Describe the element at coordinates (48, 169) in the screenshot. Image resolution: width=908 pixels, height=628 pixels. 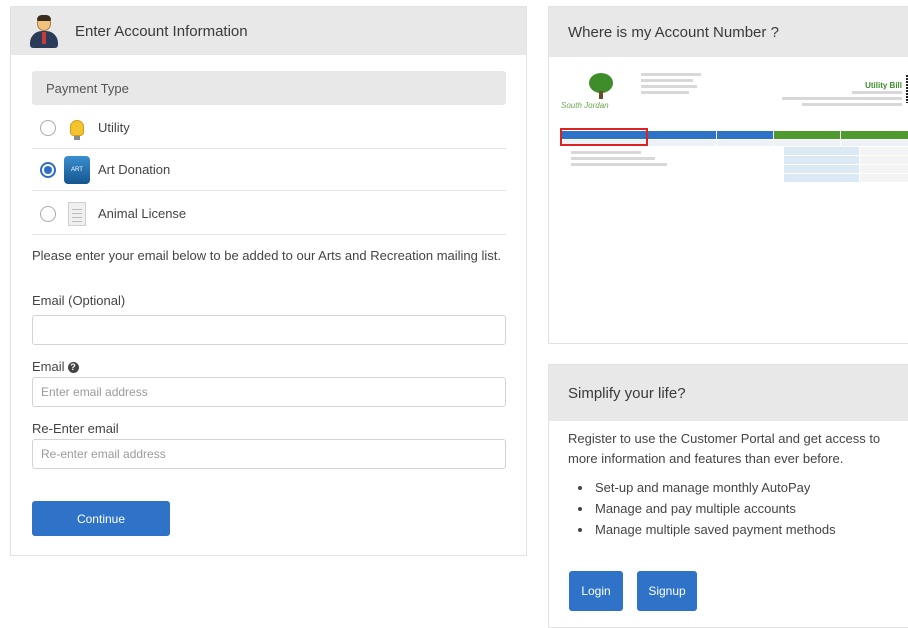
I see `radio-art-donation` at that location.